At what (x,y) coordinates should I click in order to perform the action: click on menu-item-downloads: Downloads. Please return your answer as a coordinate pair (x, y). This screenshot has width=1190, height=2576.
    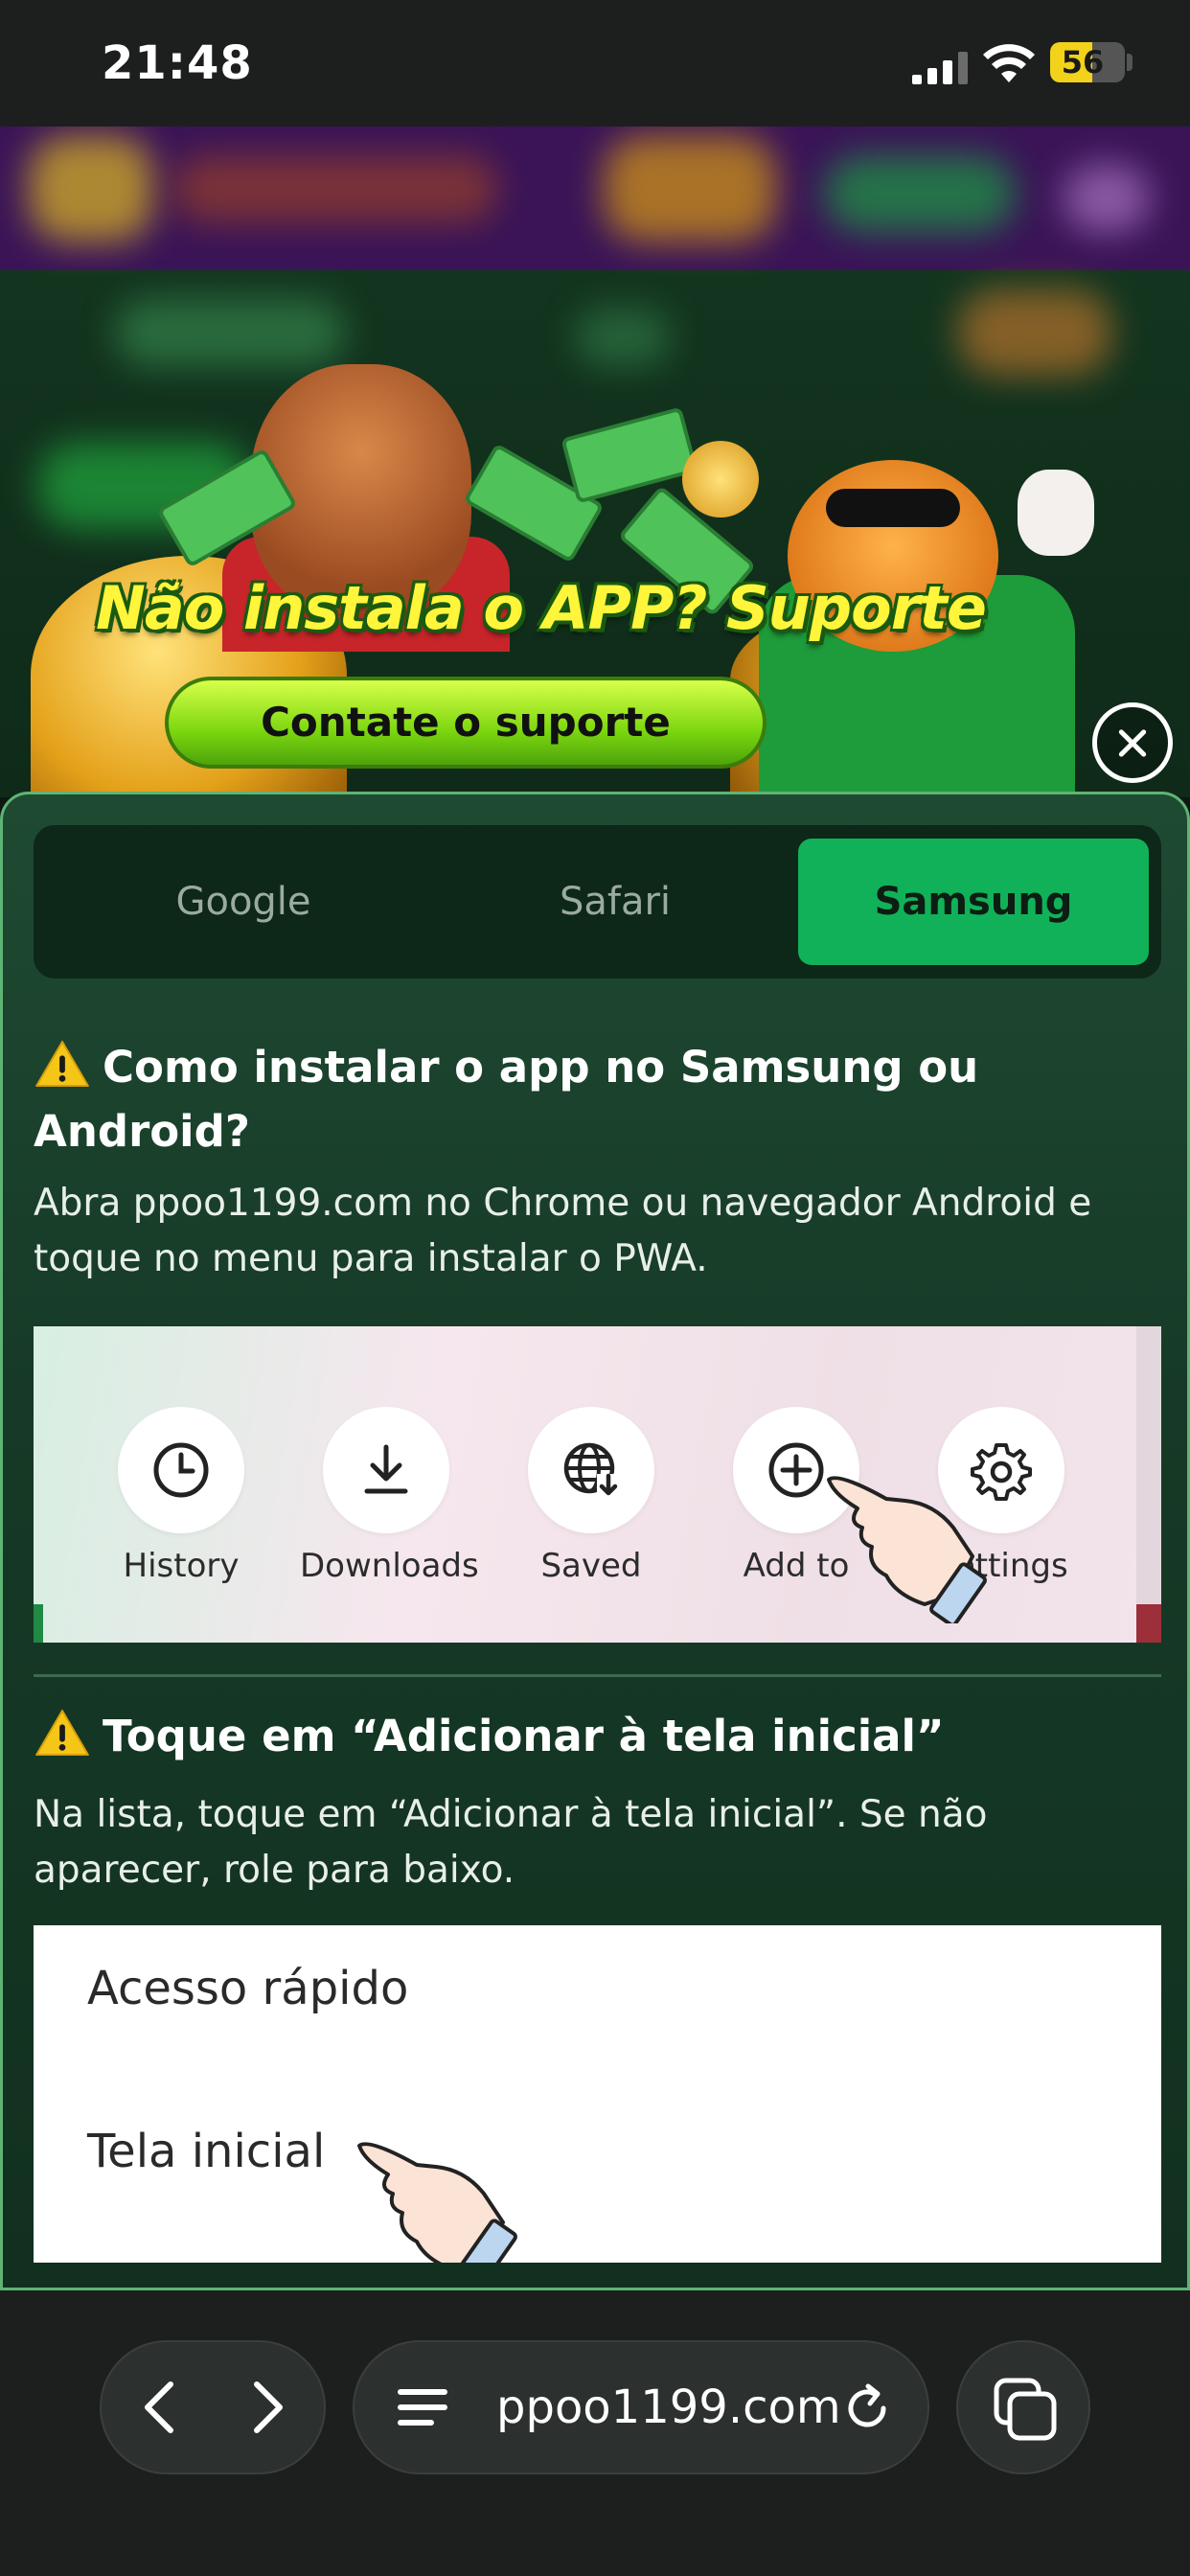
    Looking at the image, I should click on (389, 1496).